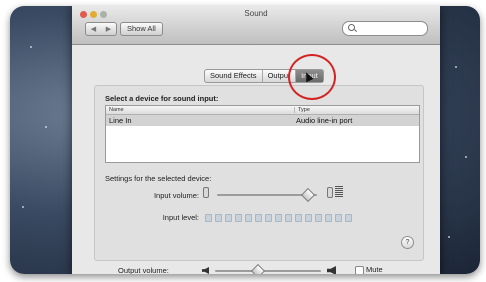  I want to click on volume-bars-icon, so click(339, 191).